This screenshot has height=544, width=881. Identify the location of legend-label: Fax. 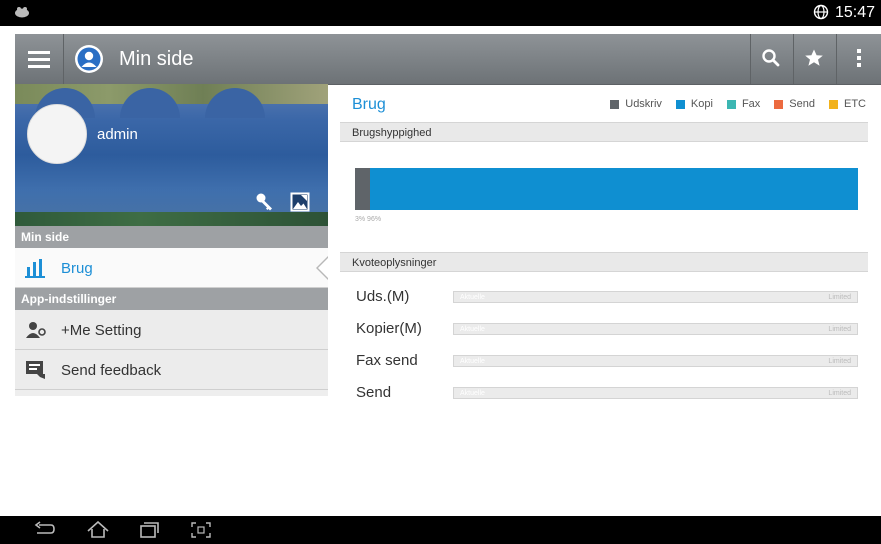
(751, 104).